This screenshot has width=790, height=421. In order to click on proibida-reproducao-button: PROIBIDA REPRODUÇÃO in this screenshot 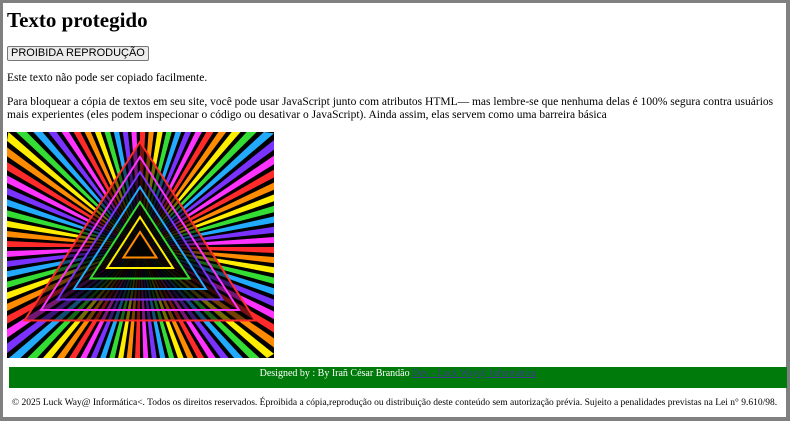, I will do `click(78, 53)`.